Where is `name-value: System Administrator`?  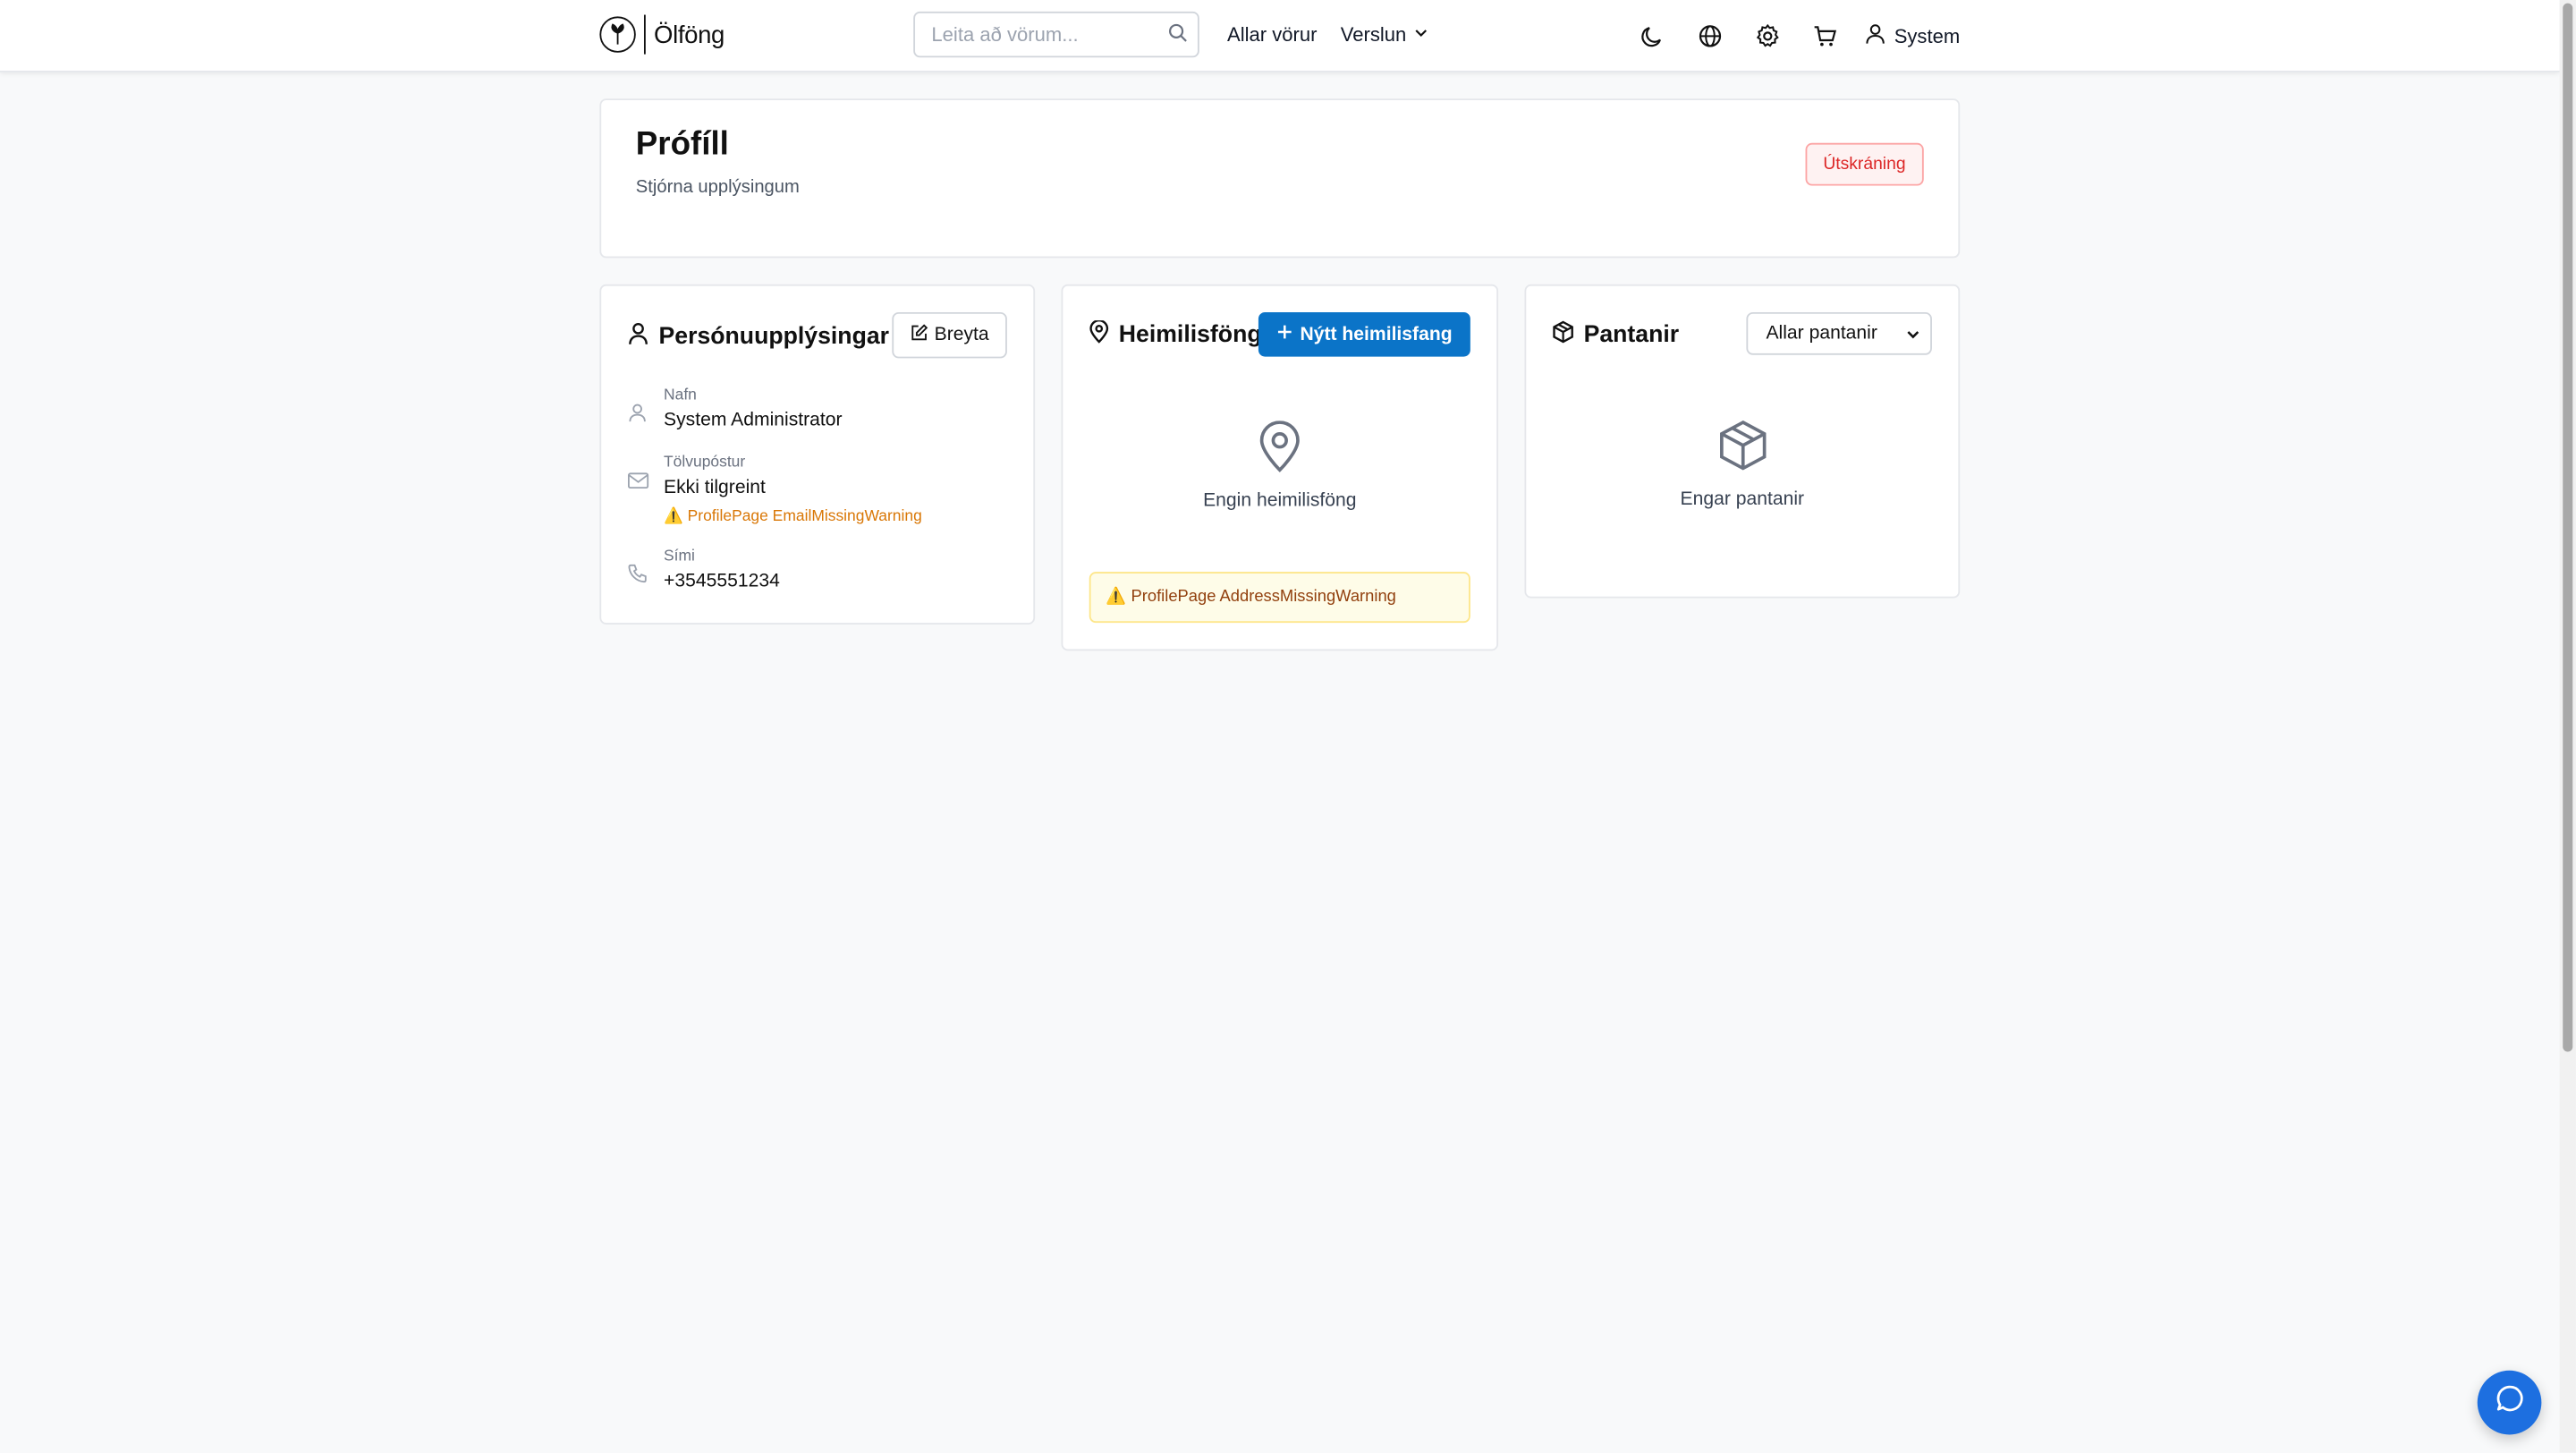
name-value: System Administrator is located at coordinates (753, 421).